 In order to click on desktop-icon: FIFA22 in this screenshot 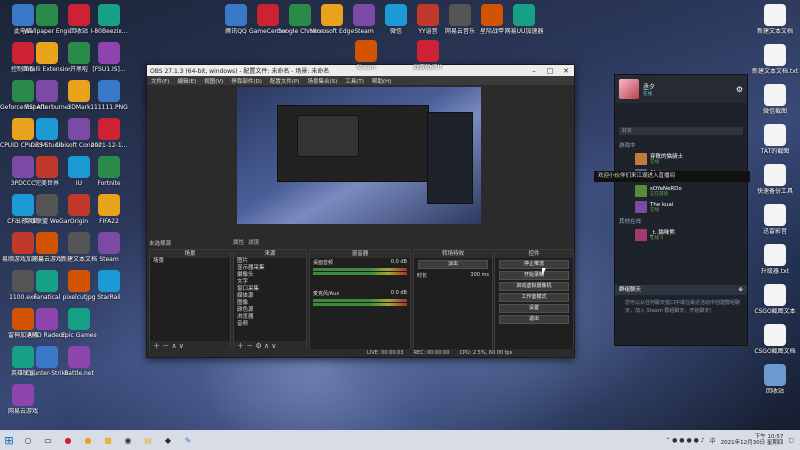, I will do `click(109, 209)`.